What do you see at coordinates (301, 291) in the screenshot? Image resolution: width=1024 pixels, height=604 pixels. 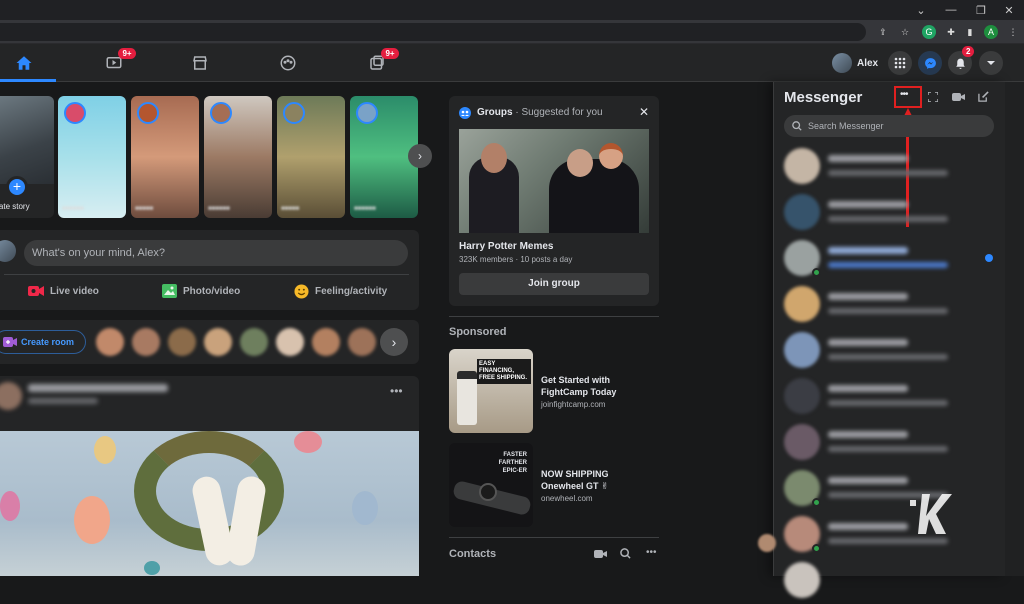 I see `smiley-icon` at bounding box center [301, 291].